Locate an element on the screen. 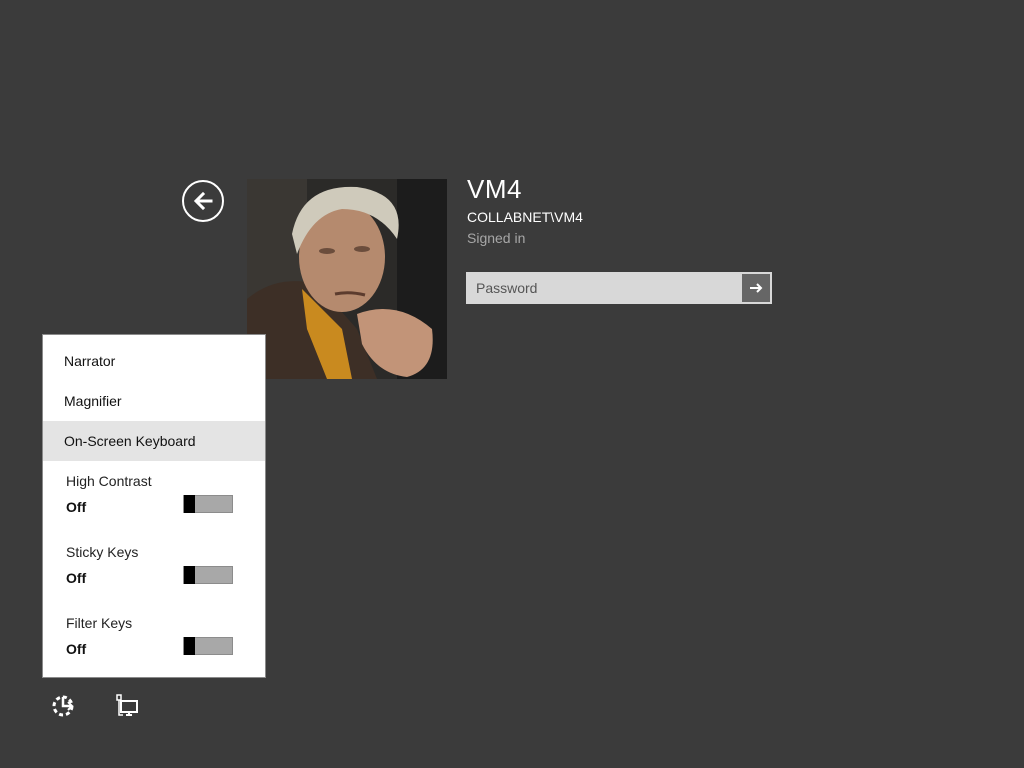 The width and height of the screenshot is (1024, 768). toggle-label: High Contrast is located at coordinates (109, 481).